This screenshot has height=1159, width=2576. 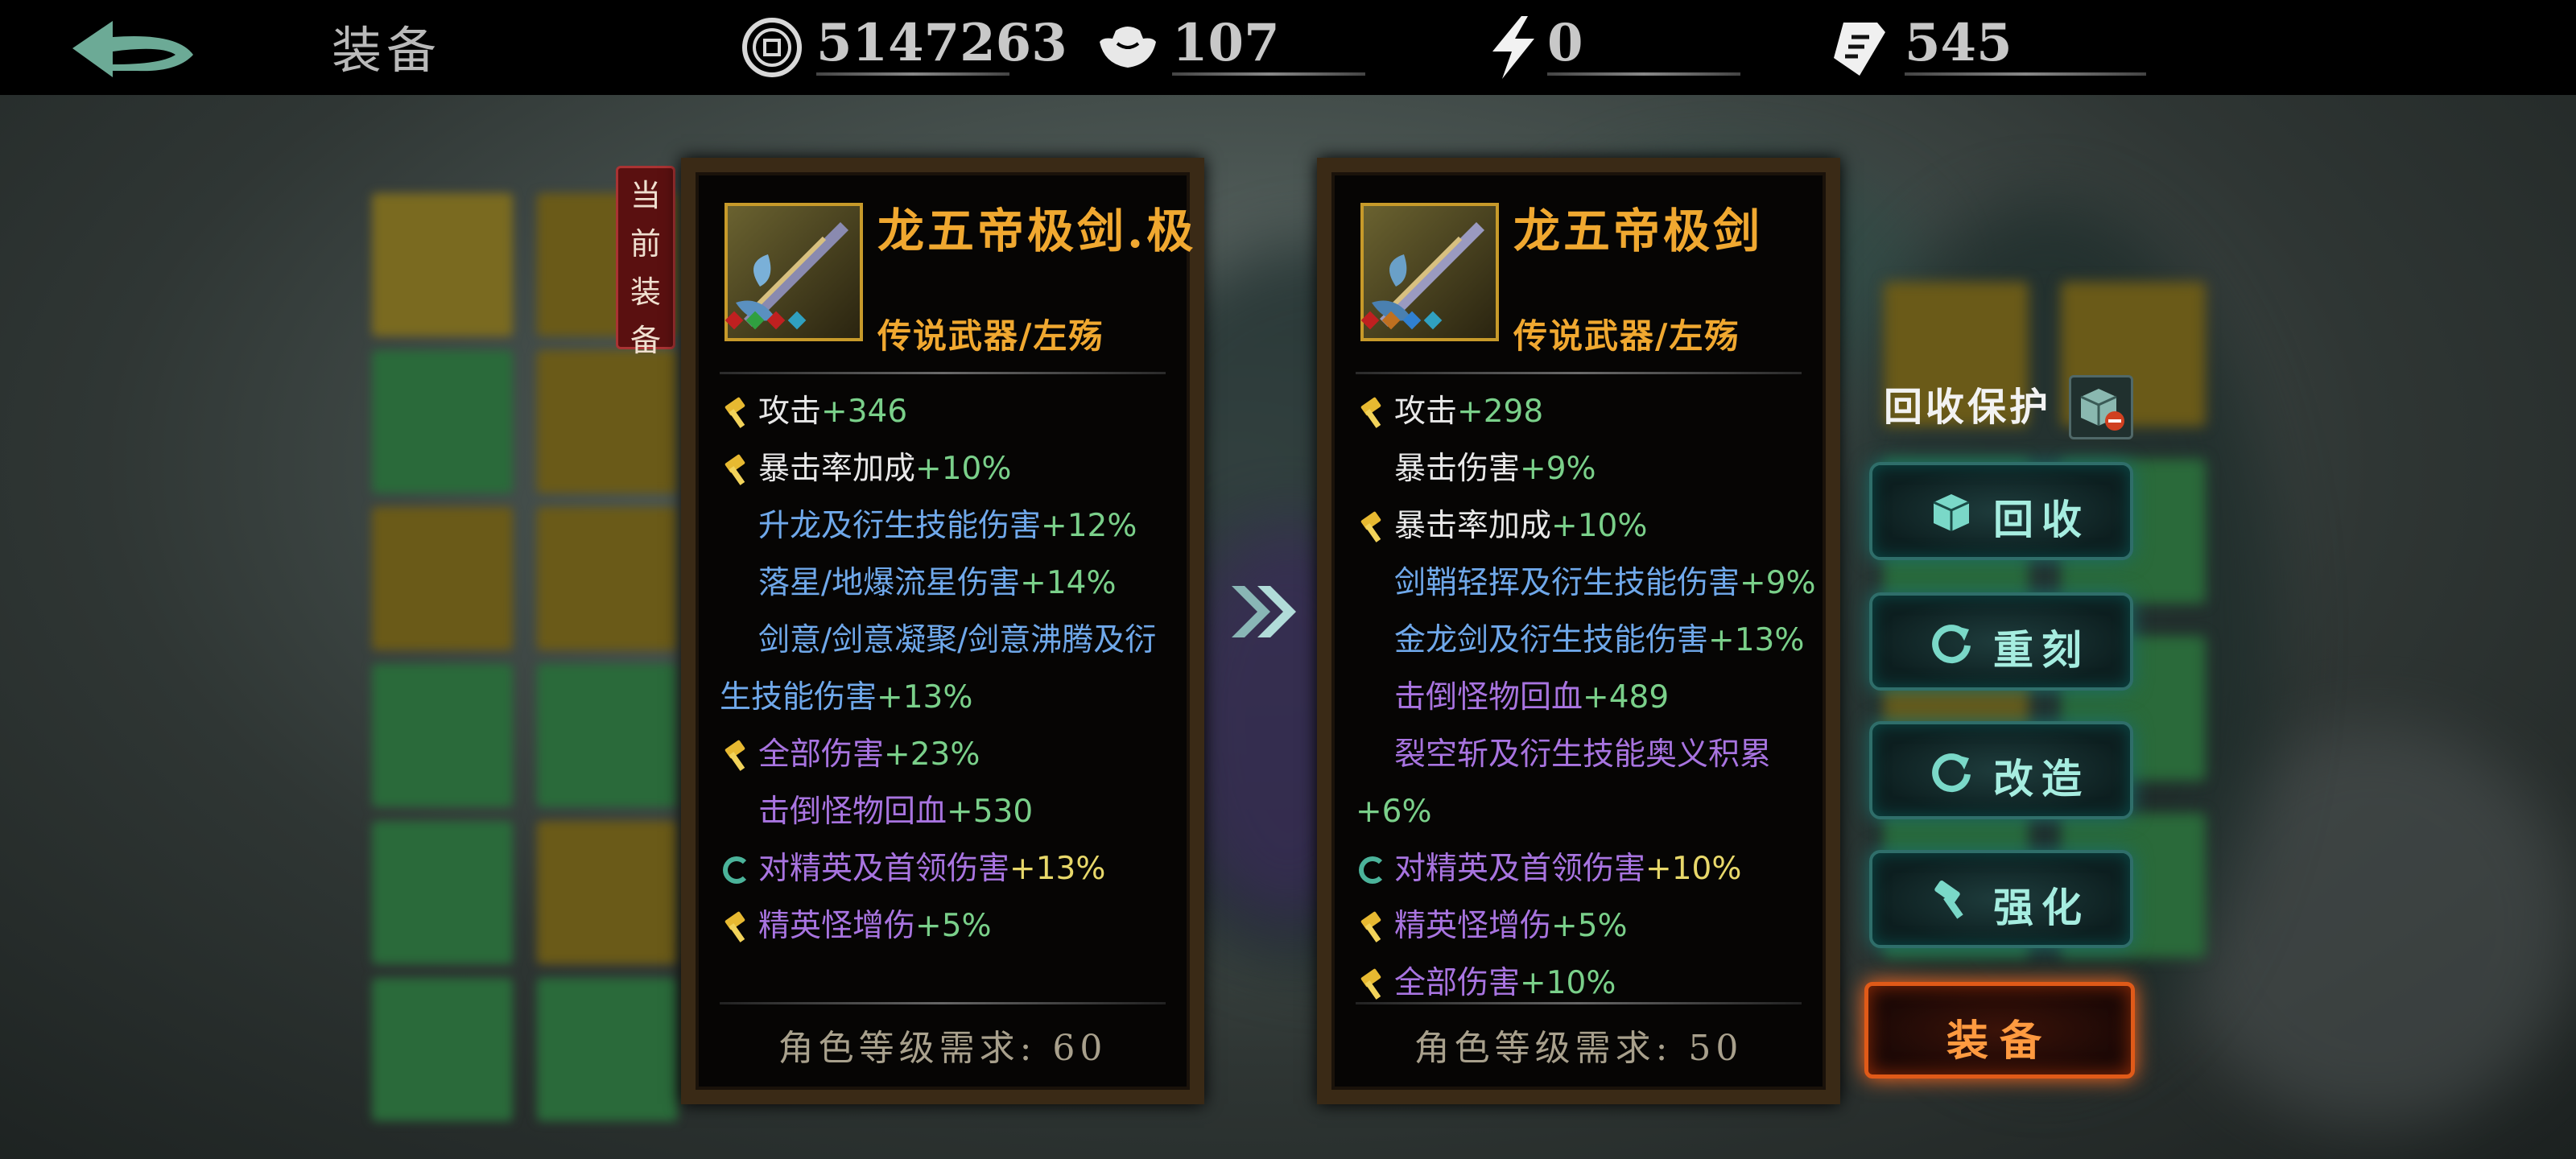 I want to click on recycle-protection-label: 回收保护, so click(x=1968, y=407).